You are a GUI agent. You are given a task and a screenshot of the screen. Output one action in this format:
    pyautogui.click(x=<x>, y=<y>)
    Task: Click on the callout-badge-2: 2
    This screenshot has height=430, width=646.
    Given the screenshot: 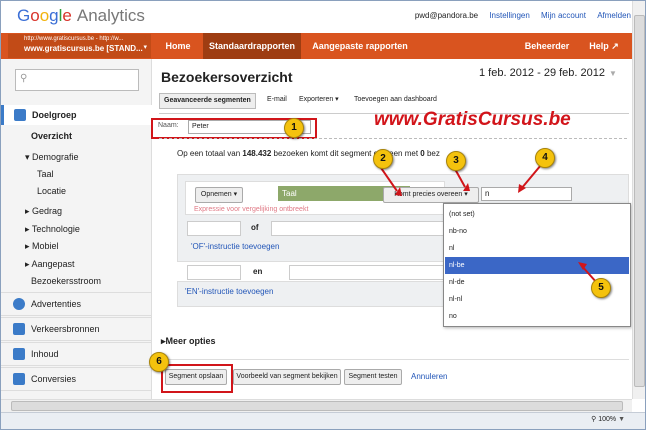 What is the action you would take?
    pyautogui.click(x=383, y=159)
    